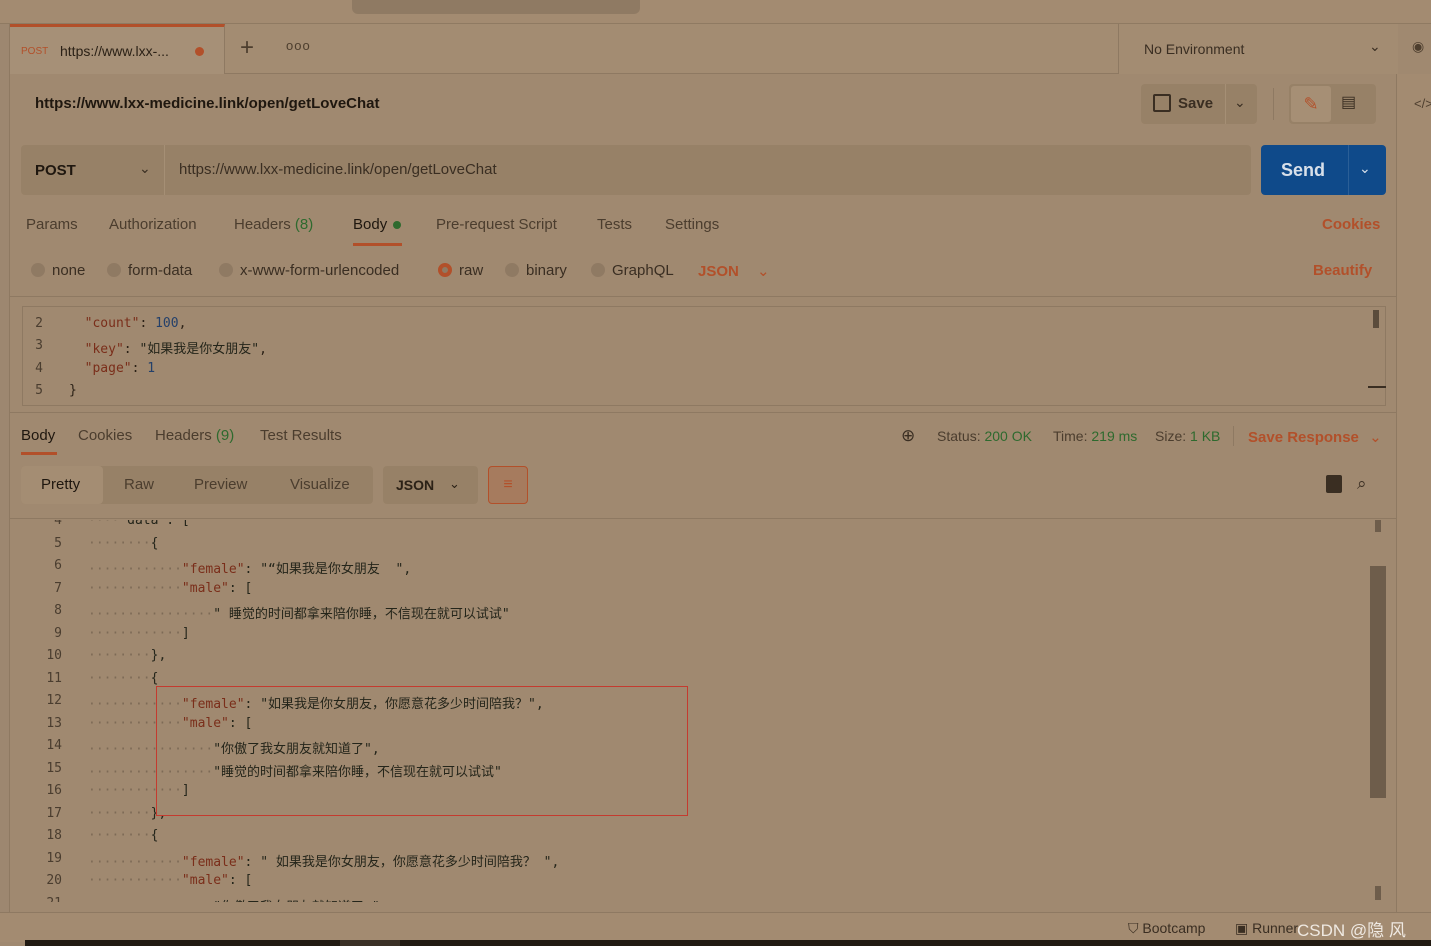 Image resolution: width=1431 pixels, height=946 pixels. I want to click on view-raw: Raw, so click(139, 484).